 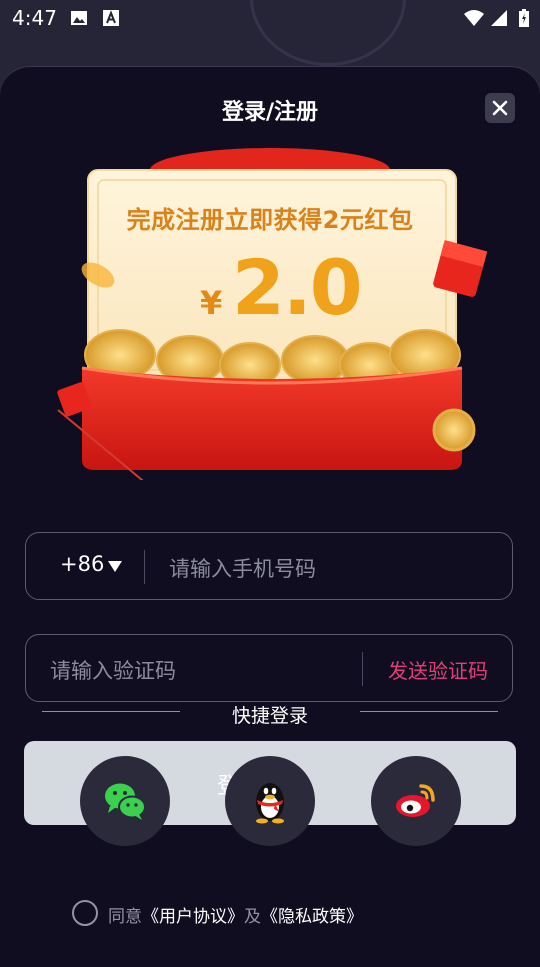 I want to click on weibo-icon, so click(x=415, y=800).